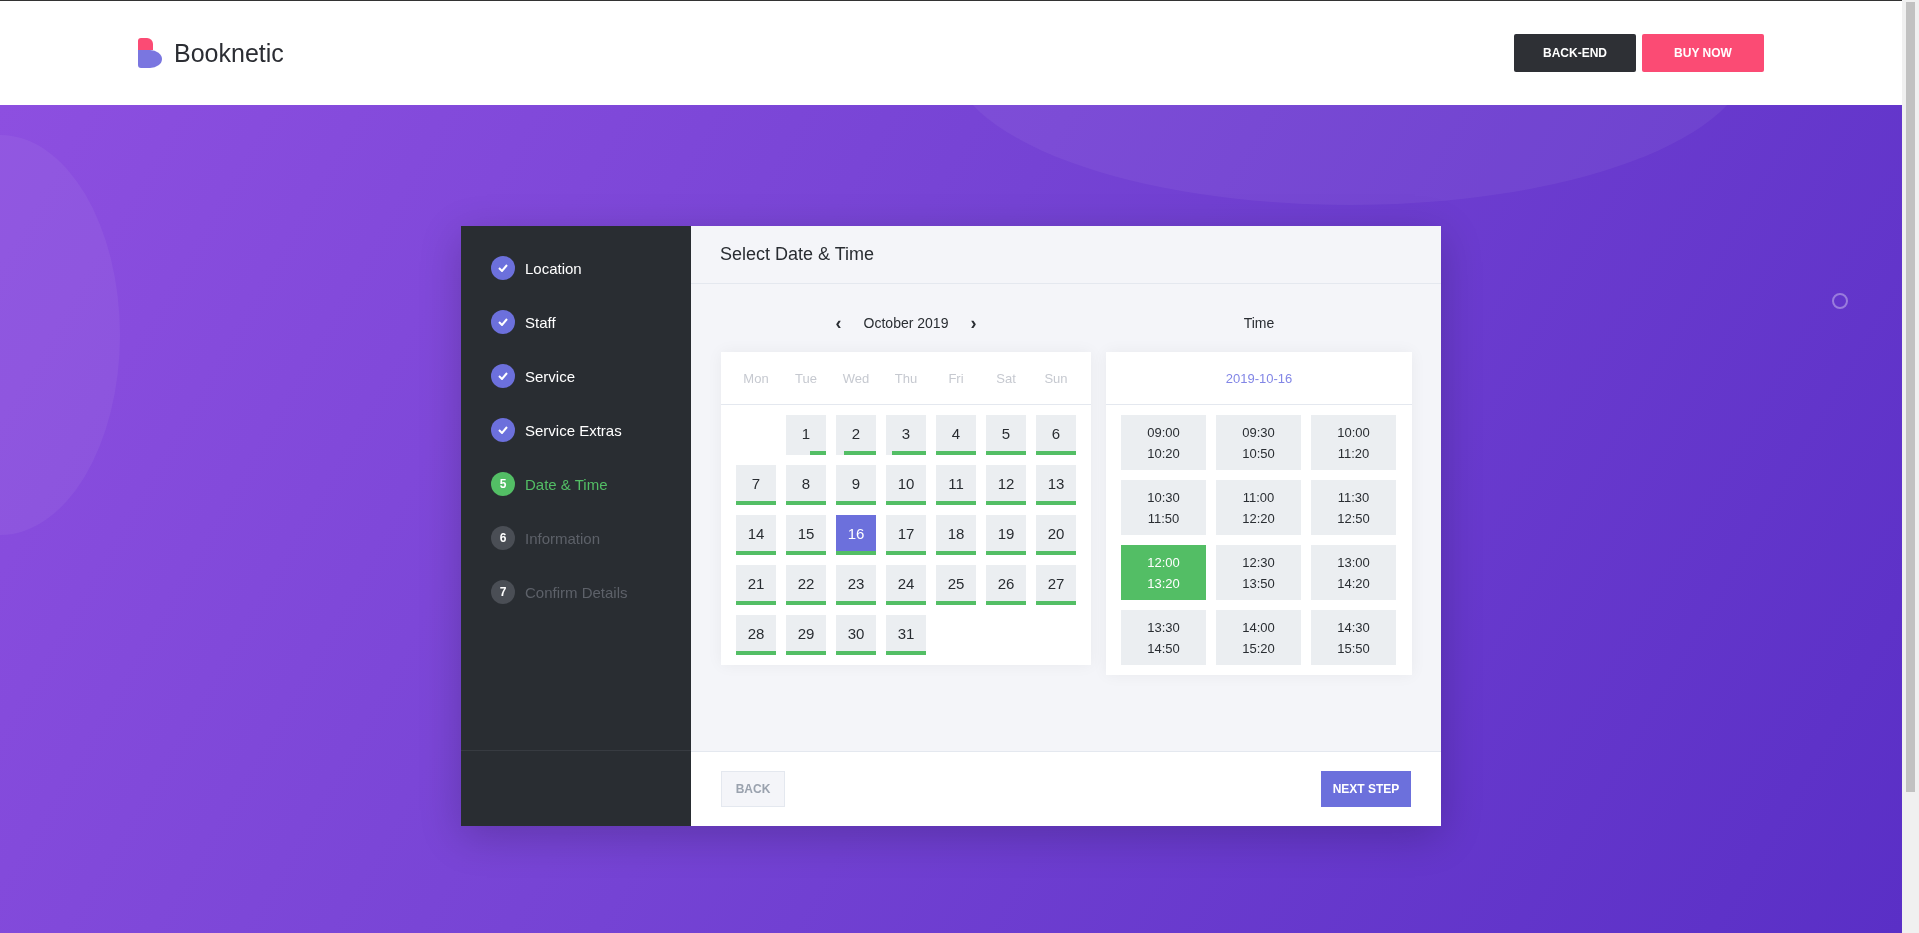 The width and height of the screenshot is (1919, 933). What do you see at coordinates (756, 635) in the screenshot?
I see `calendar-day: 28` at bounding box center [756, 635].